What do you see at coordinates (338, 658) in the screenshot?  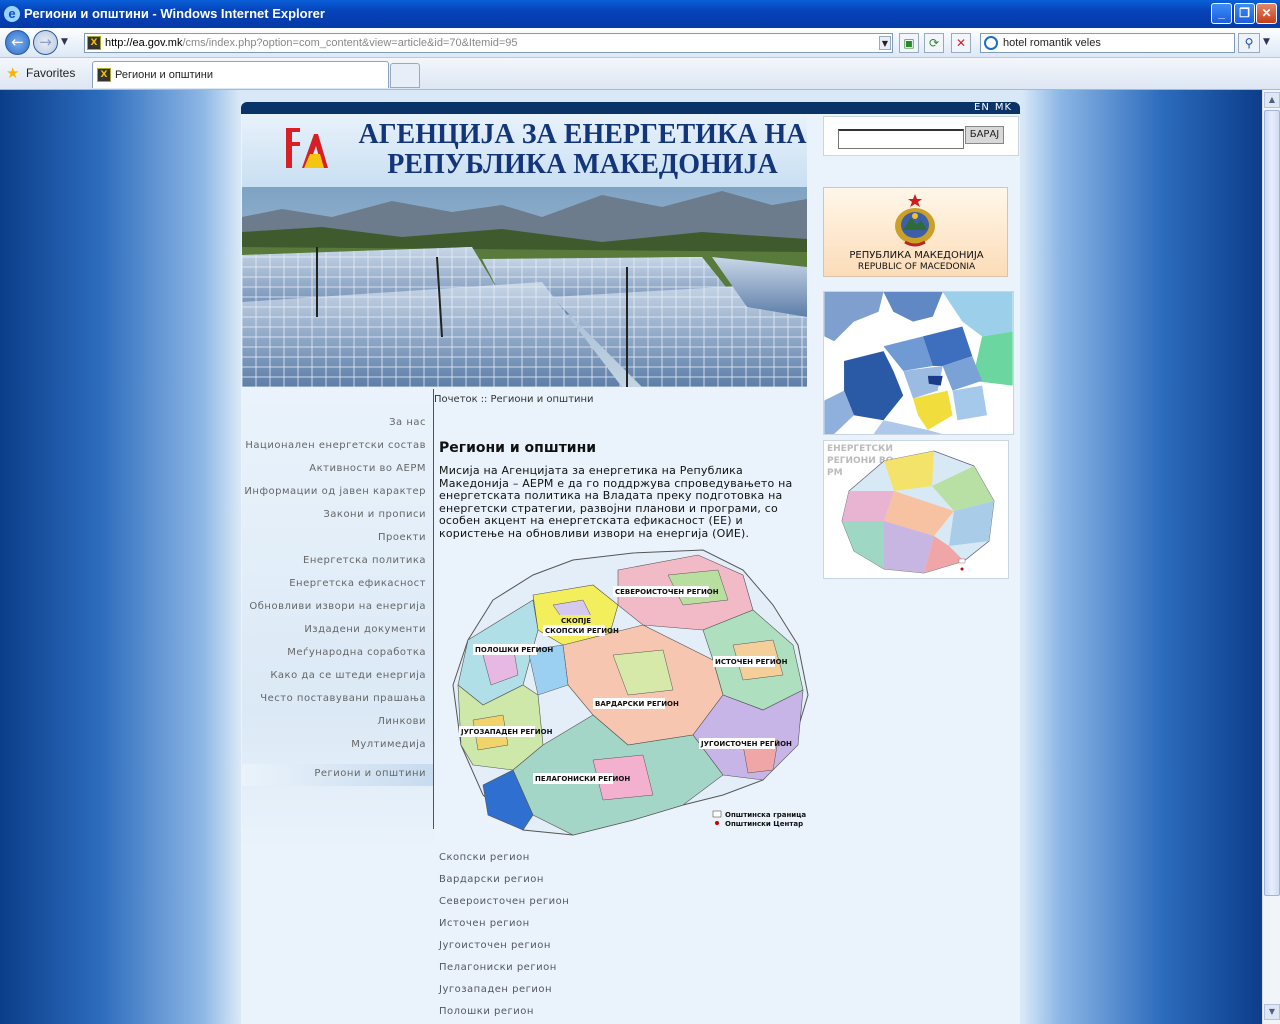 I see `nav-item: Меѓународна соработка` at bounding box center [338, 658].